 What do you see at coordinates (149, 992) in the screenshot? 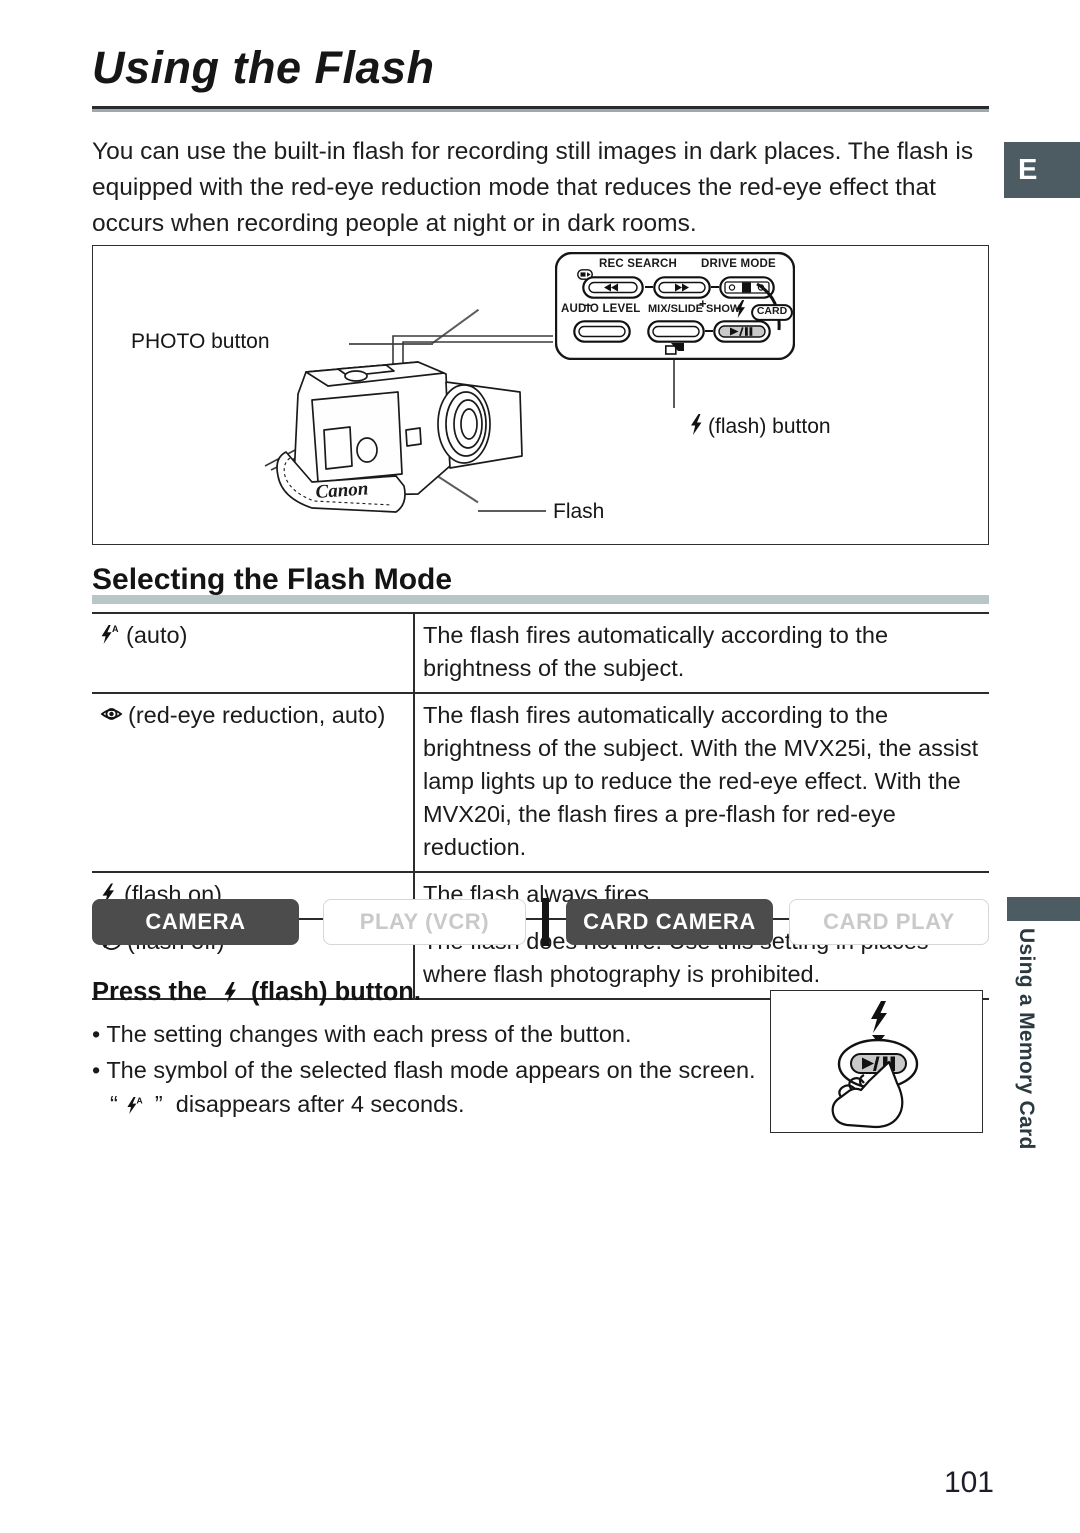
I see `instruction-heading-before: Press the` at bounding box center [149, 992].